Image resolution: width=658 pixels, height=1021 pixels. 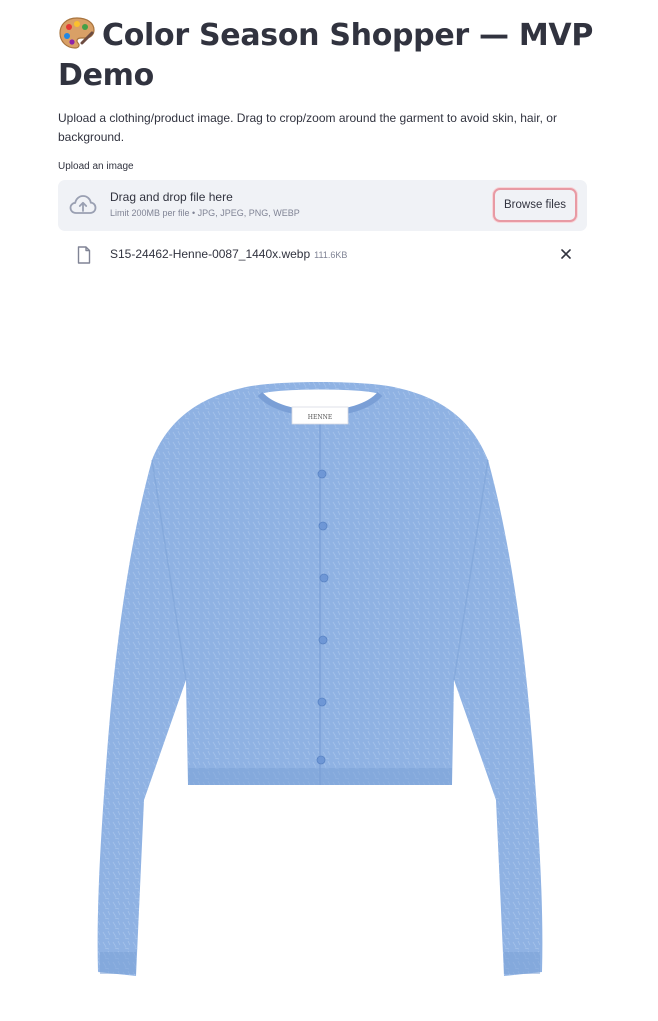 I want to click on file-size-text: 111.6KB, so click(x=331, y=255).